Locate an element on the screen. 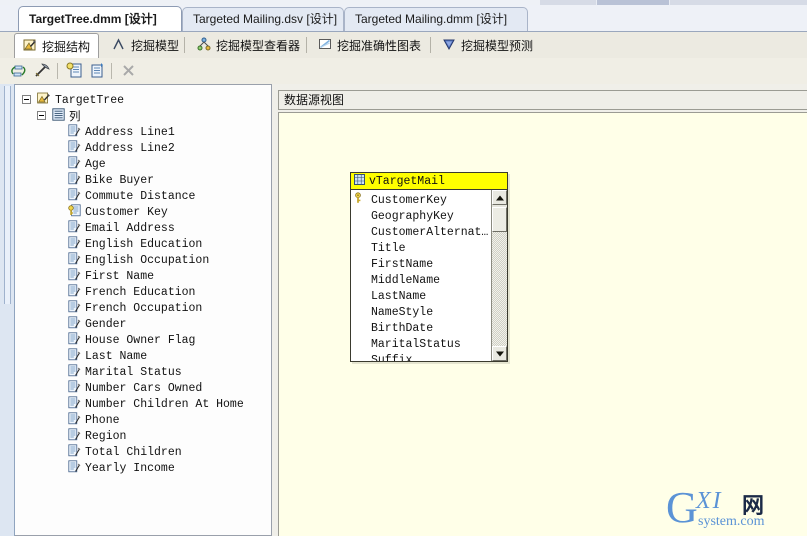  tree-node-columns-group: 列 is located at coordinates (143, 116).